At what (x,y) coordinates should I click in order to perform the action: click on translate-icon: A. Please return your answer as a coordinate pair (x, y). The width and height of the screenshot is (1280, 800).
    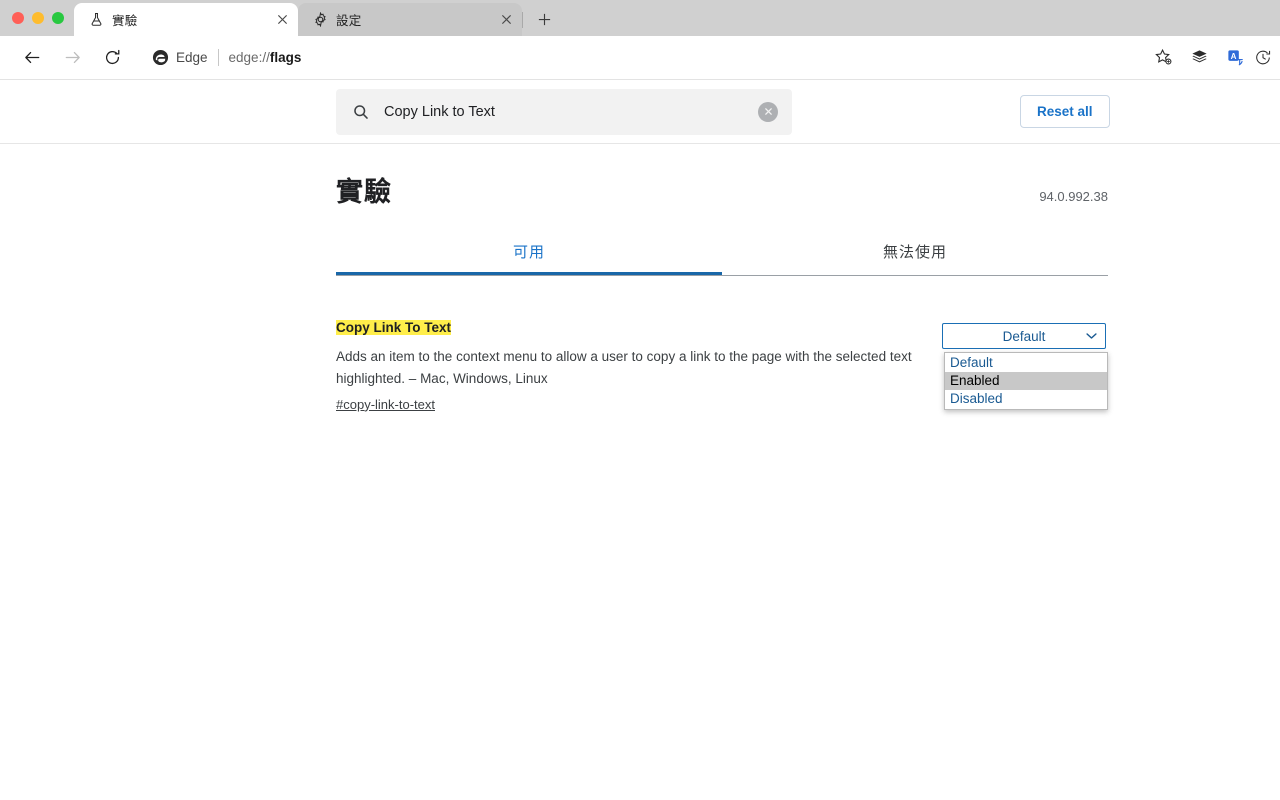
    Looking at the image, I should click on (1235, 58).